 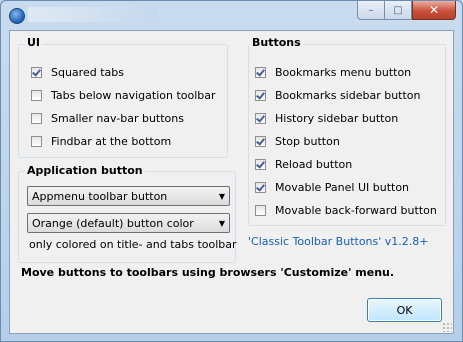 I want to click on checkbox-label: Movable Panel UI button, so click(x=342, y=187).